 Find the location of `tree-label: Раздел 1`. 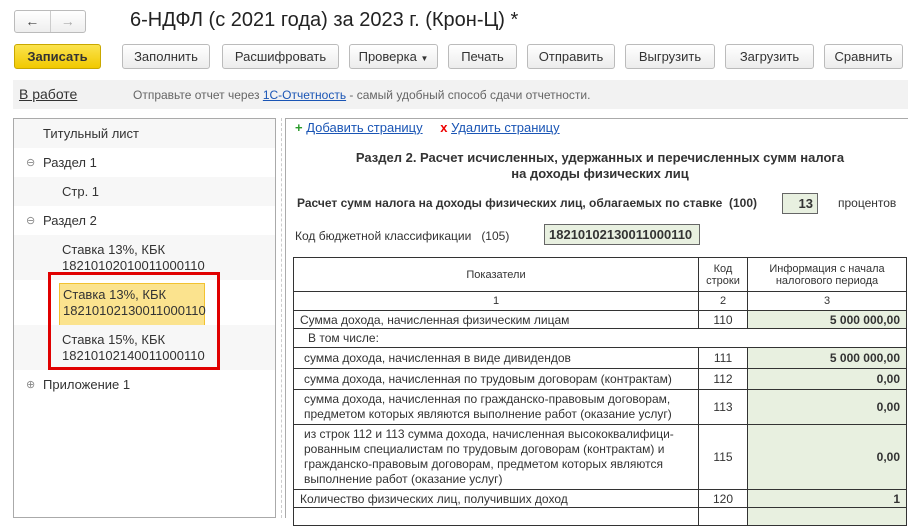

tree-label: Раздел 1 is located at coordinates (70, 162).